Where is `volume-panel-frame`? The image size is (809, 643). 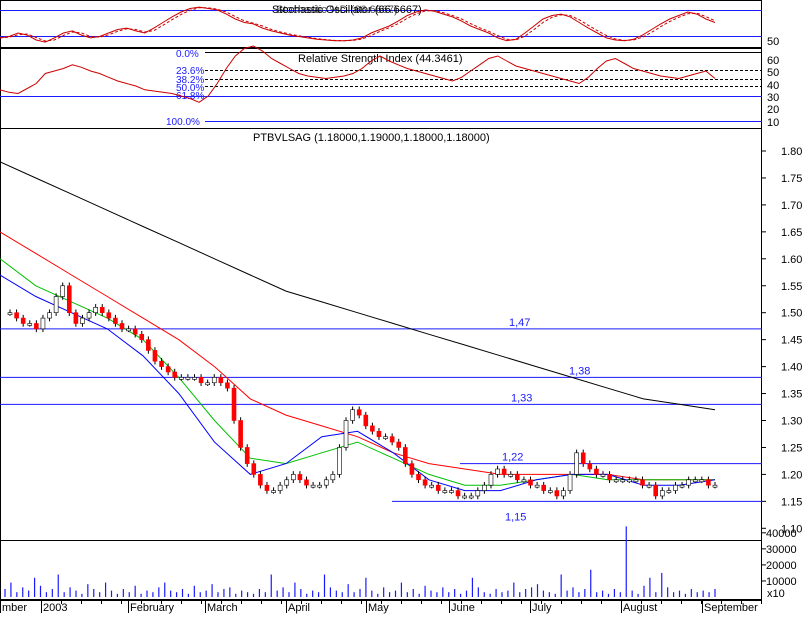 volume-panel-frame is located at coordinates (381, 570).